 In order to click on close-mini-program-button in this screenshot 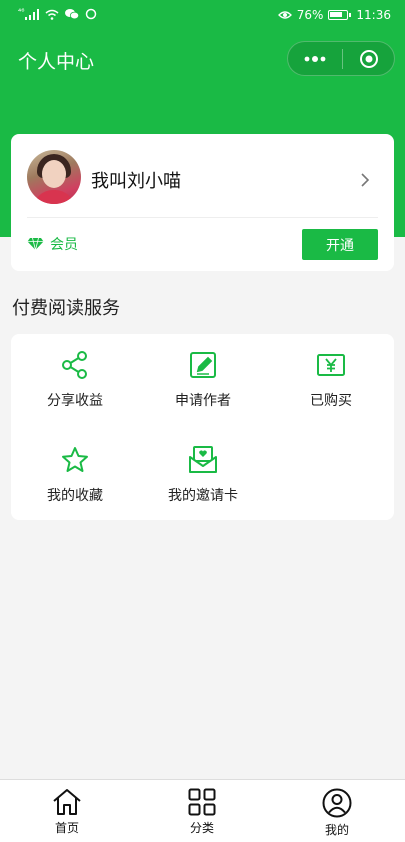, I will do `click(368, 58)`.